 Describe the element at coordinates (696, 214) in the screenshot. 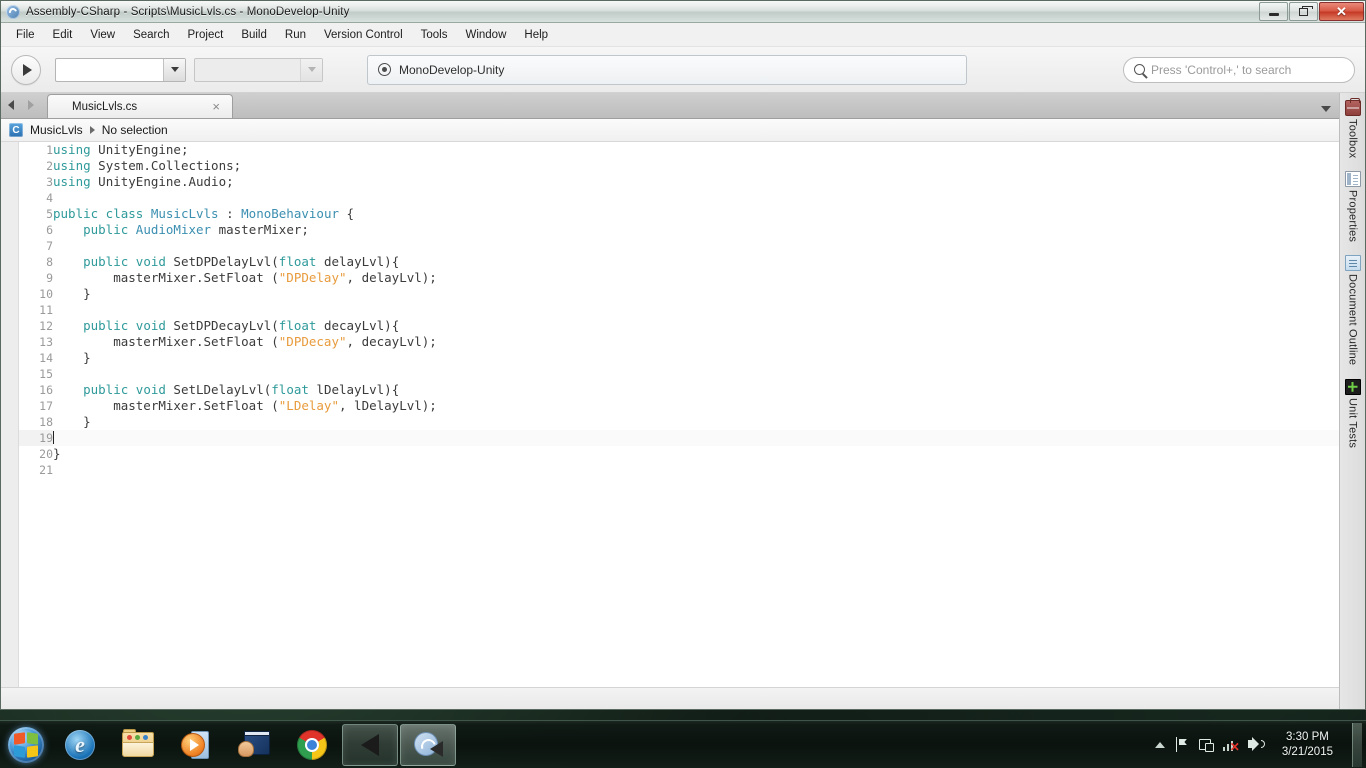

I see `code-line-text: public class MusicLvls : MonoBehaviour {` at that location.